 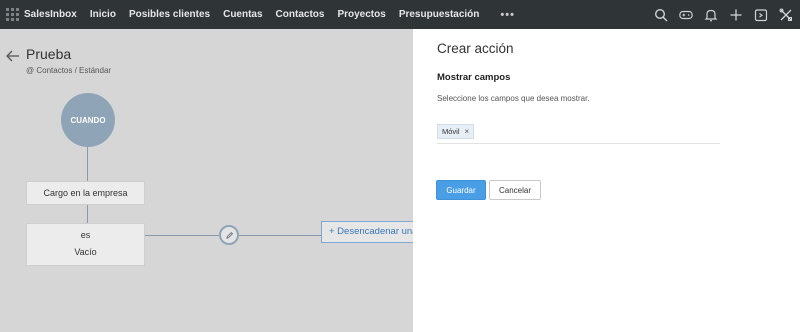 I want to click on section-title: Mostrar campos, so click(x=474, y=77).